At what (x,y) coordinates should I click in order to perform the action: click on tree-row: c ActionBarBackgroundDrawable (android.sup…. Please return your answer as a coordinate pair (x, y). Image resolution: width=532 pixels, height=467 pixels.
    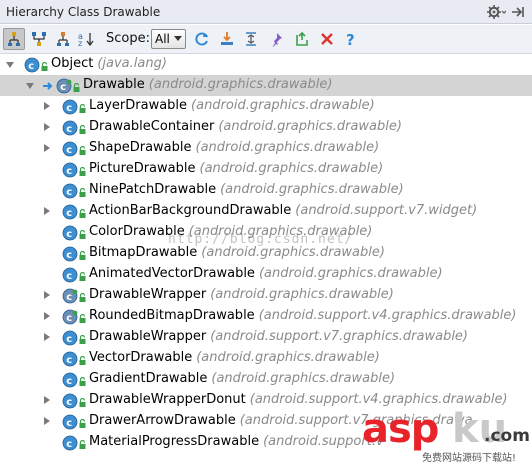
    Looking at the image, I should click on (266, 211).